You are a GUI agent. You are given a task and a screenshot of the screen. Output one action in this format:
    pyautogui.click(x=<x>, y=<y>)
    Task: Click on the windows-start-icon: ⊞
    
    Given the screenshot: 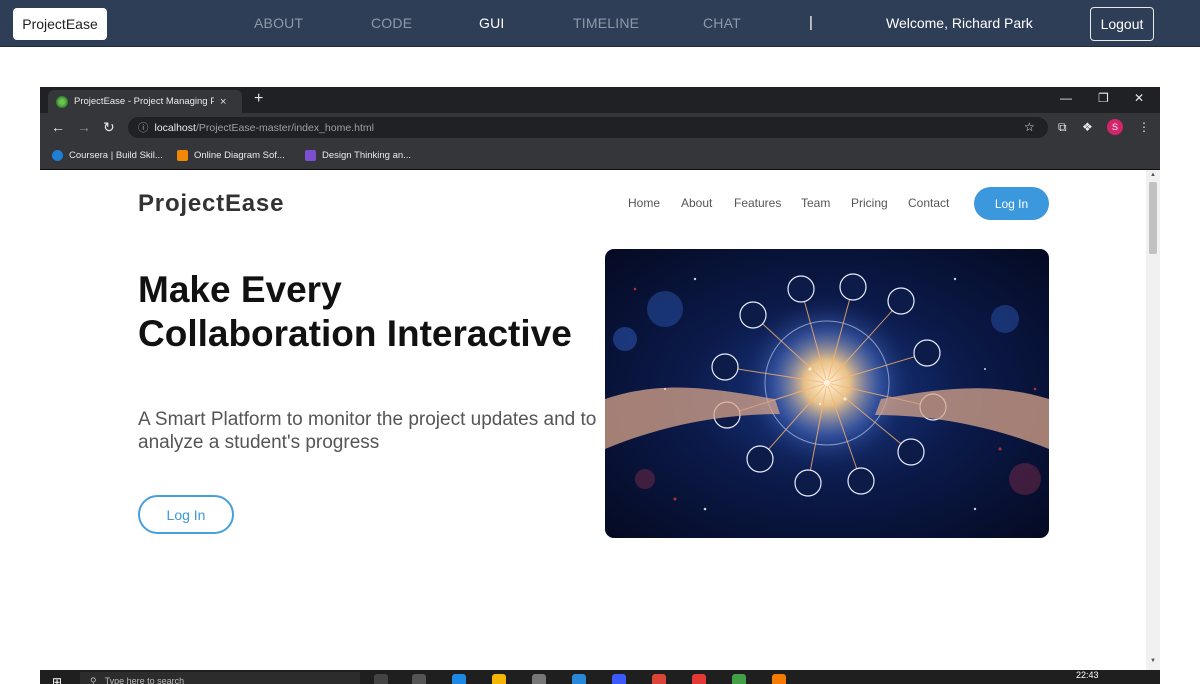 What is the action you would take?
    pyautogui.click(x=57, y=679)
    